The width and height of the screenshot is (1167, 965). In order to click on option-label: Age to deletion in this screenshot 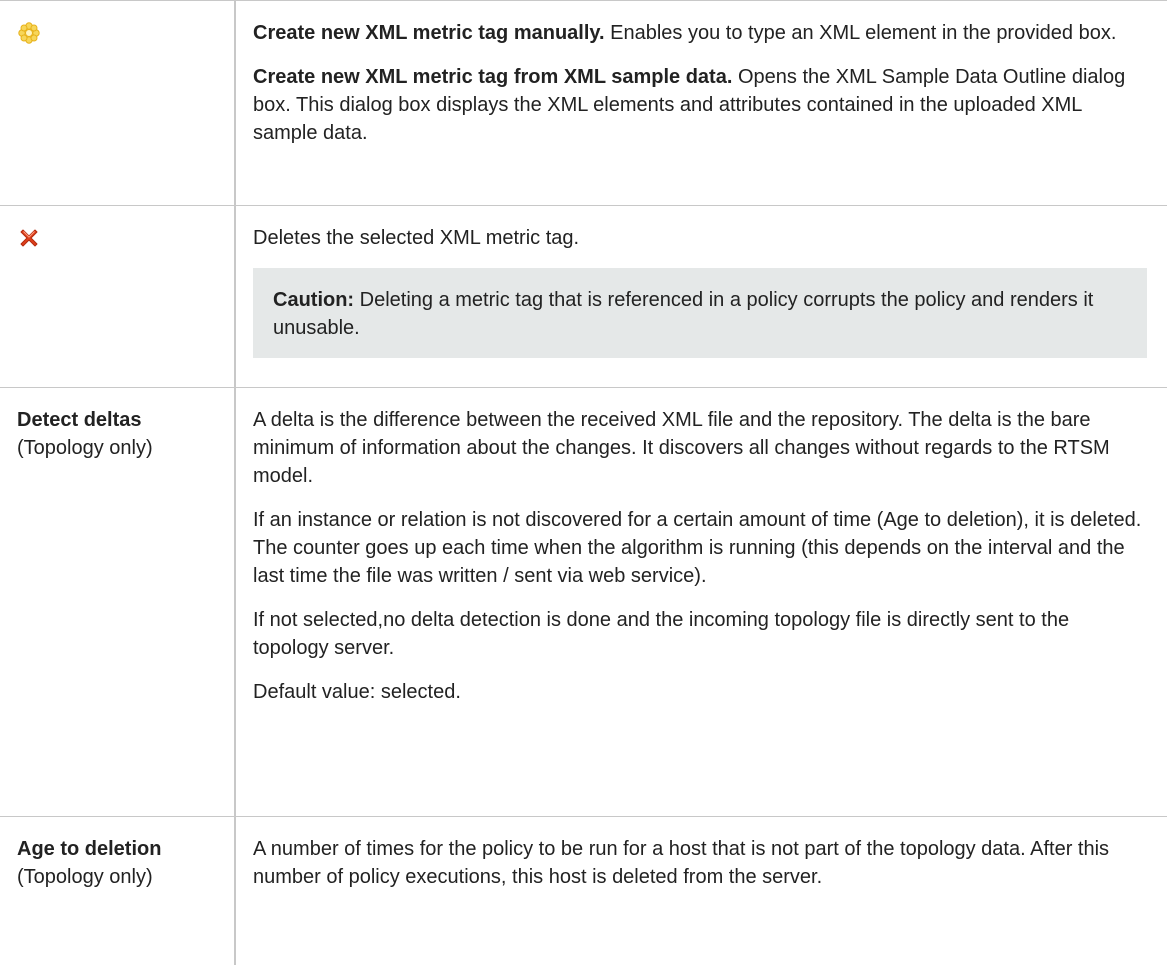, I will do `click(89, 849)`.